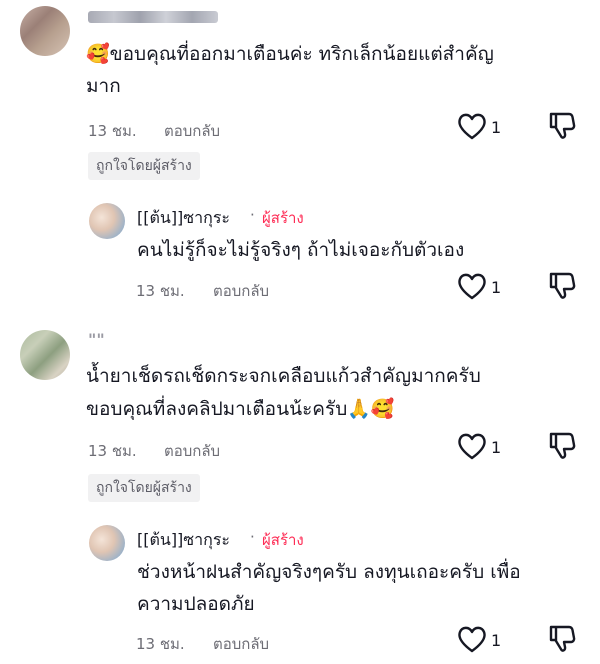  I want to click on reply-text-line-2: ความปลอดภัย, so click(196, 604).